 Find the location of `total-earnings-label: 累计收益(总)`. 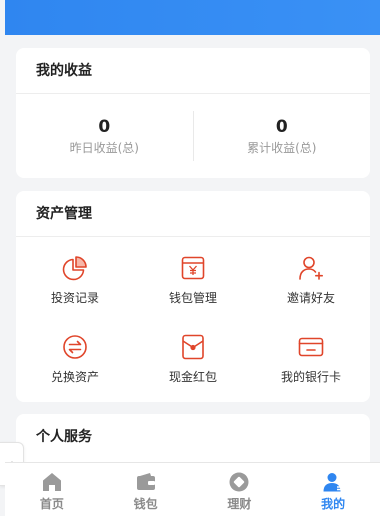

total-earnings-label: 累计收益(总) is located at coordinates (282, 147).